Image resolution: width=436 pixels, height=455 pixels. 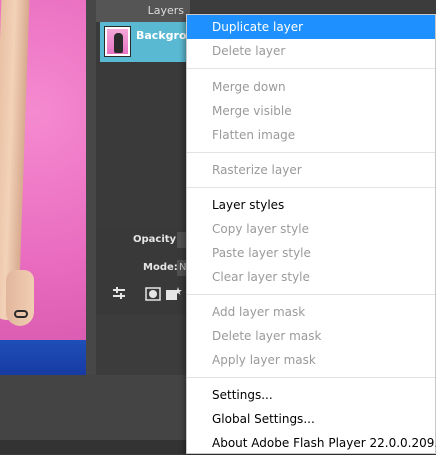 What do you see at coordinates (43, 357) in the screenshot?
I see `image-clothing` at bounding box center [43, 357].